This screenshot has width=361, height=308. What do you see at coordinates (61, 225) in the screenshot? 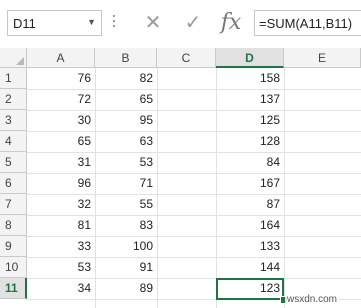
I see `cell-a8: 81` at bounding box center [61, 225].